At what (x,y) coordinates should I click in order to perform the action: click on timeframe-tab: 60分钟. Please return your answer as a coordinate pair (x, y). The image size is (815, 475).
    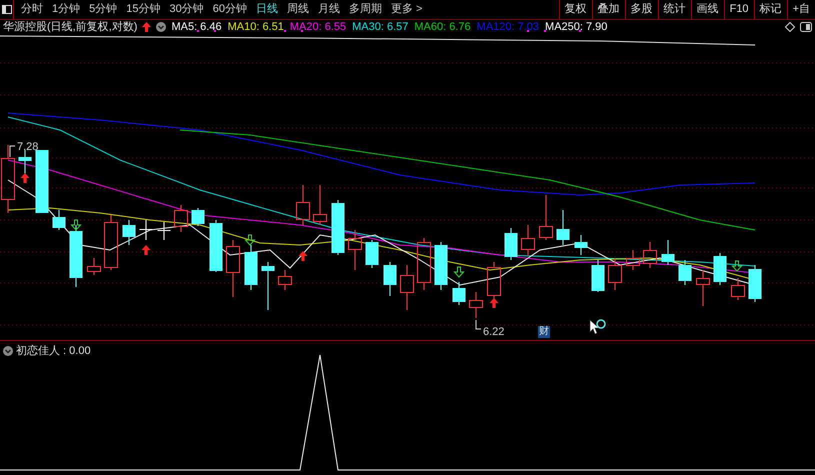
    Looking at the image, I should click on (229, 9).